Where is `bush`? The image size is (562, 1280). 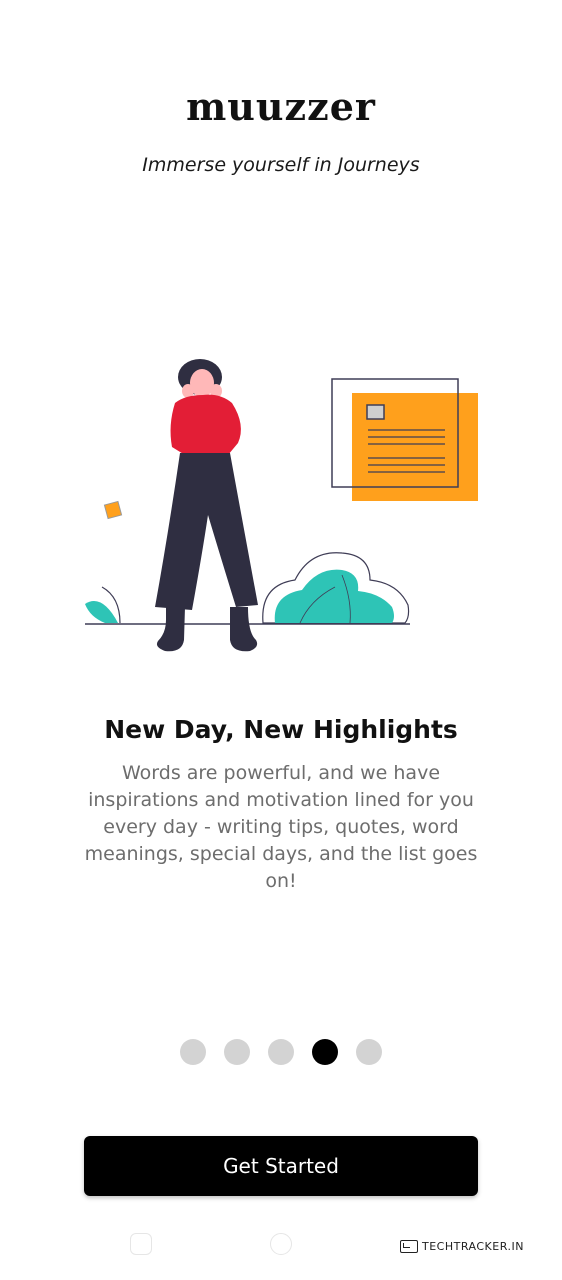
bush is located at coordinates (336, 588).